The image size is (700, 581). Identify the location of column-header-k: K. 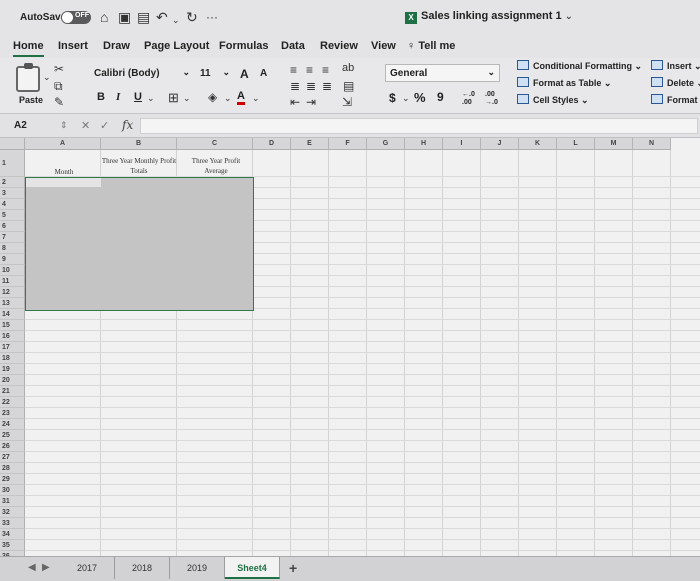
(538, 144).